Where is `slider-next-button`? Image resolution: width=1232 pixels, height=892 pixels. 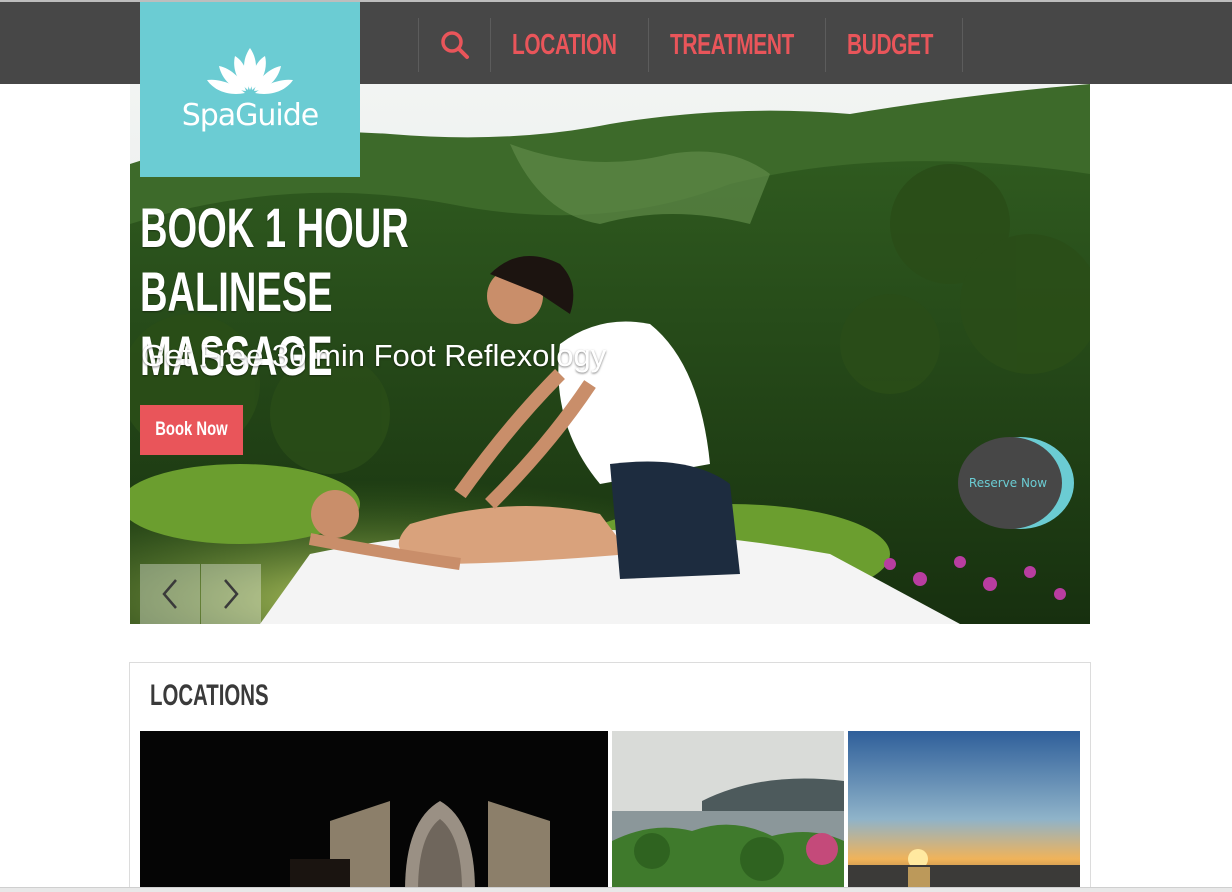
slider-next-button is located at coordinates (231, 594).